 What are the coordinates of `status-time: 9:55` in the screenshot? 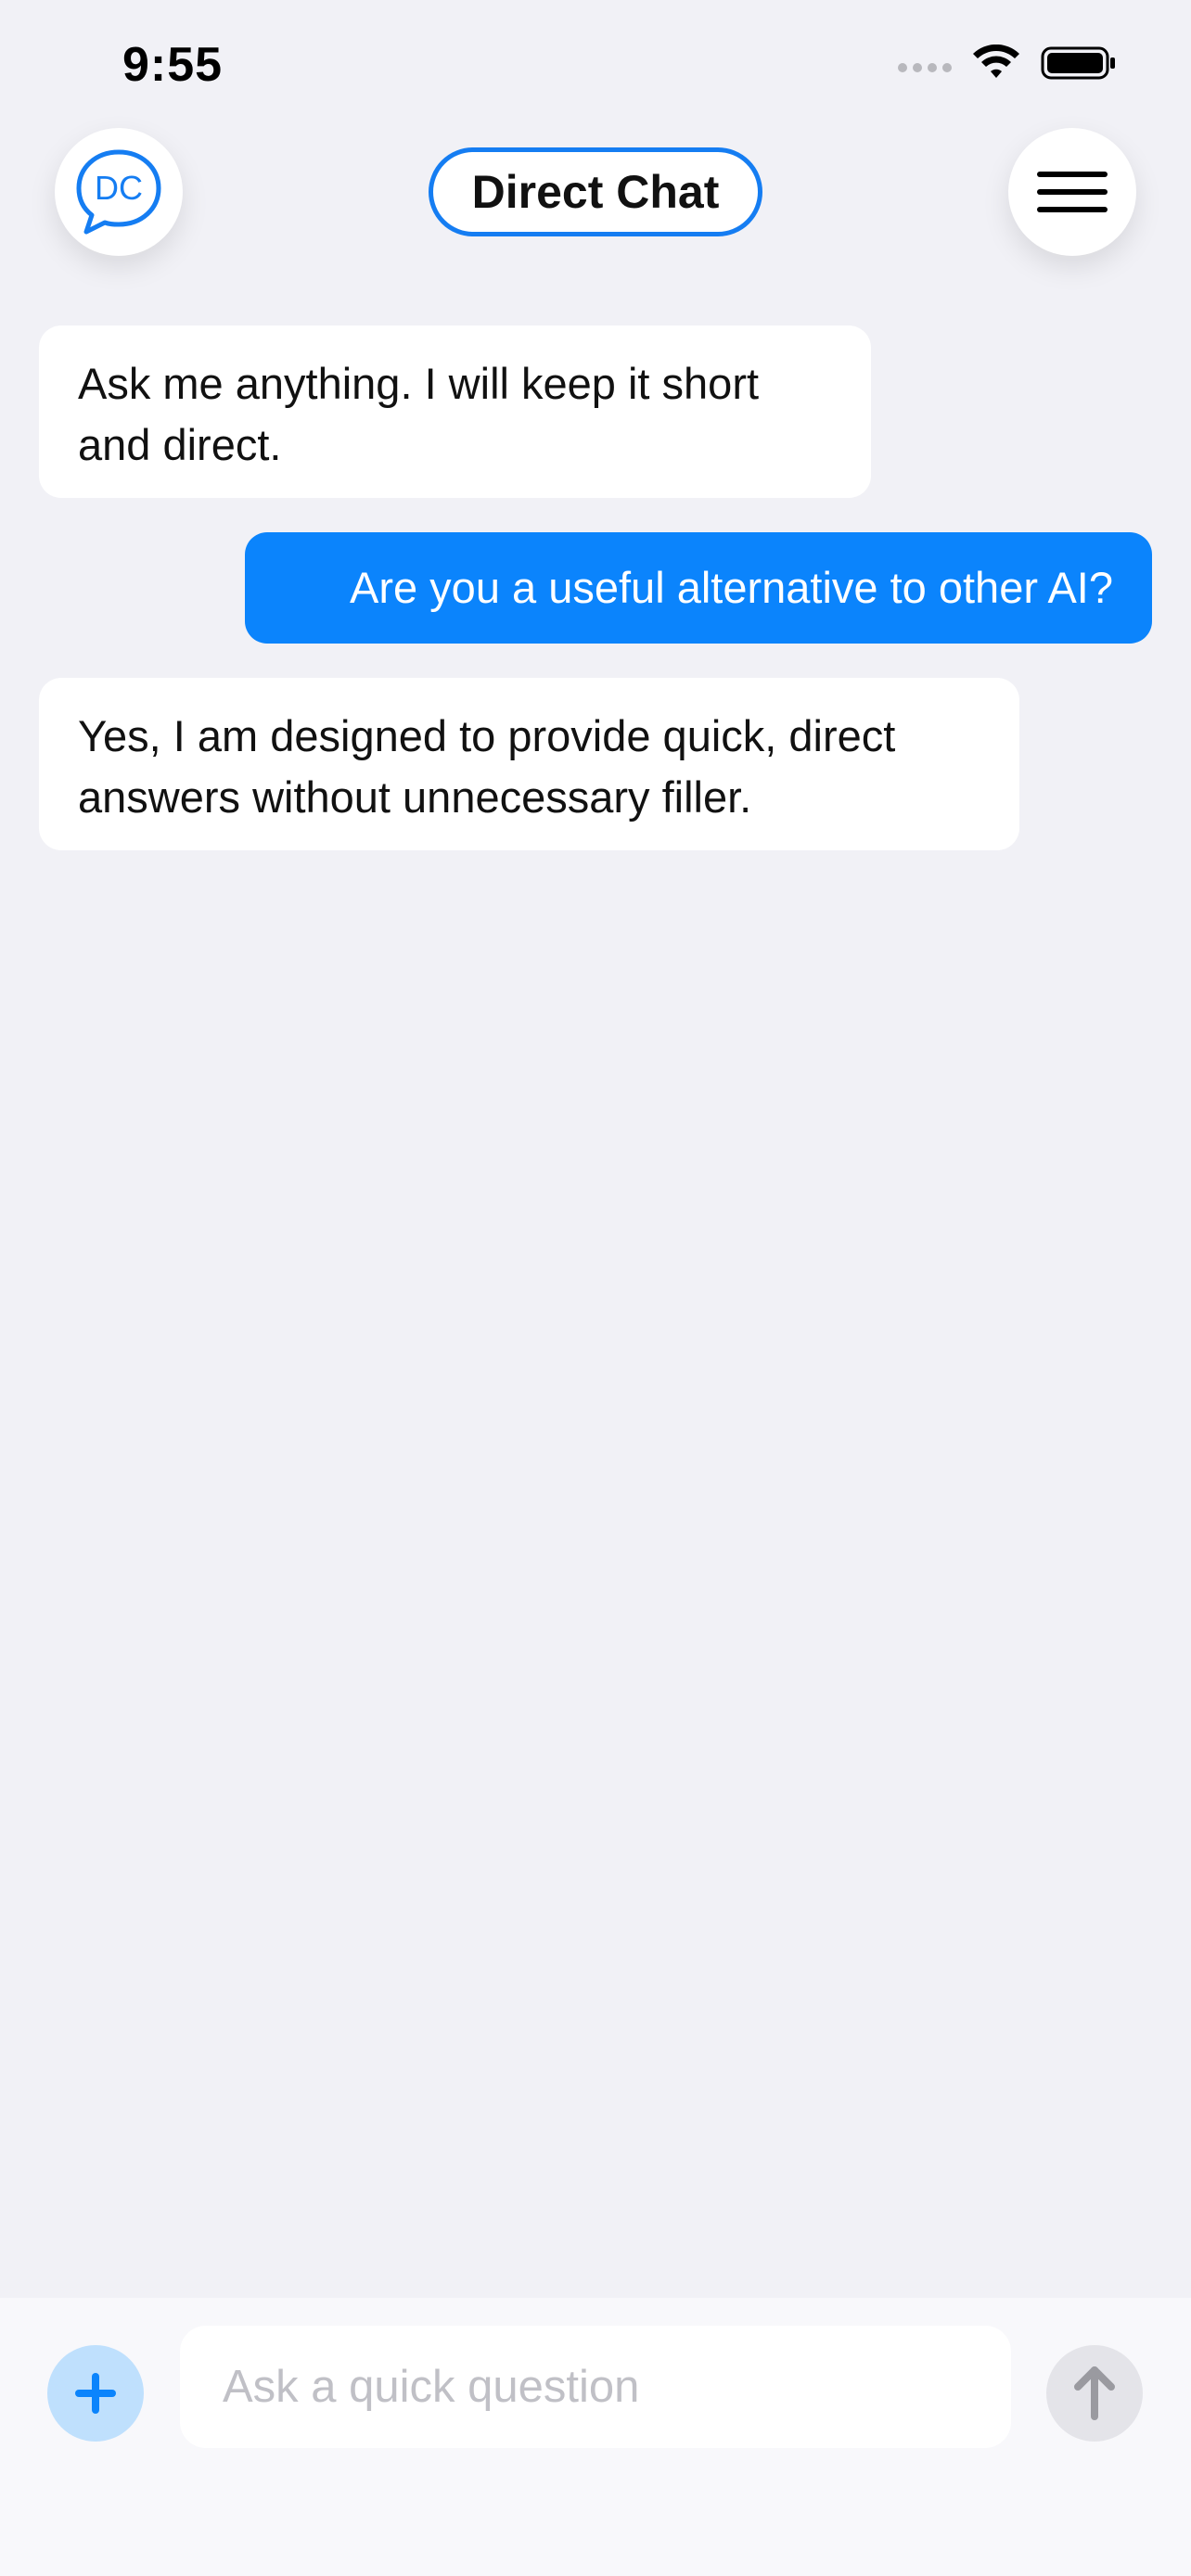 It's located at (173, 65).